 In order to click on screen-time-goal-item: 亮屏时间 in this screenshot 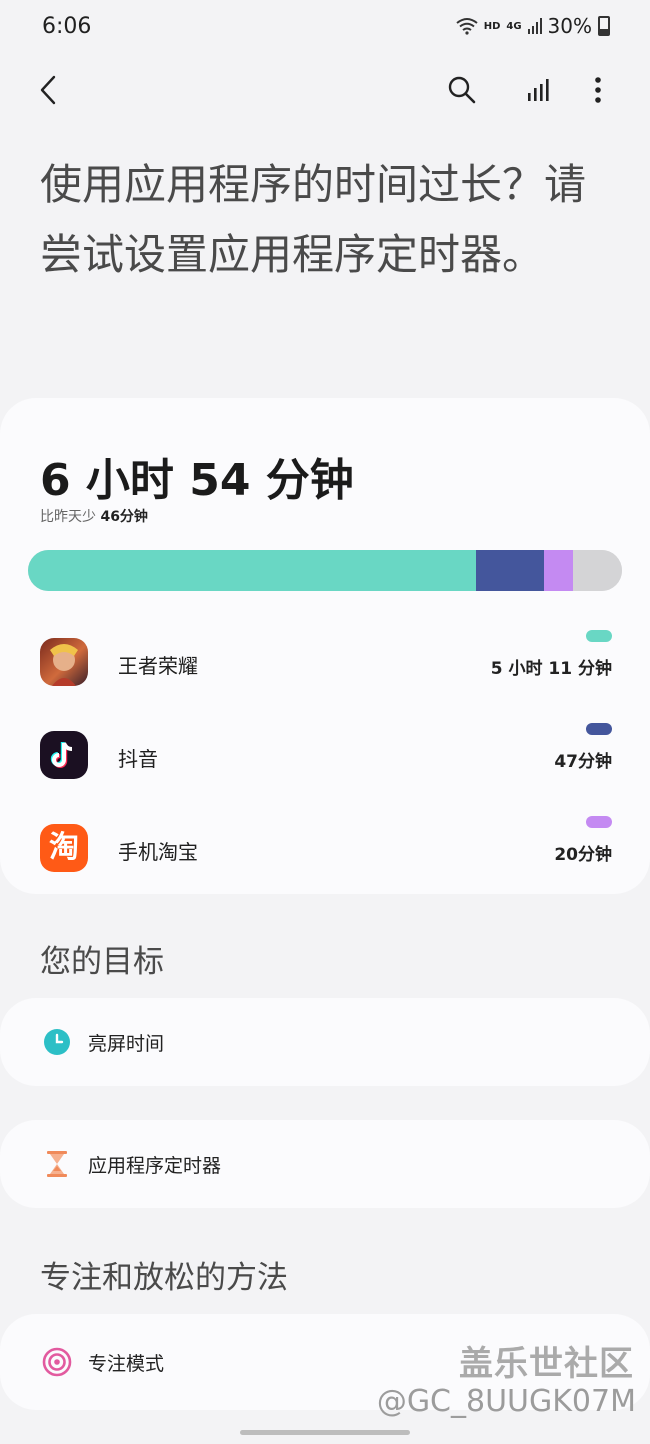, I will do `click(325, 1042)`.